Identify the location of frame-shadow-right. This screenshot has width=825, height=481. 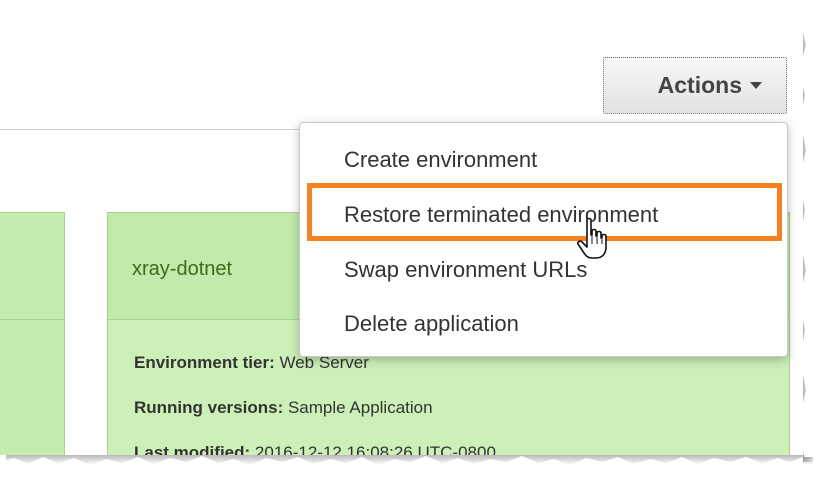
(808, 236).